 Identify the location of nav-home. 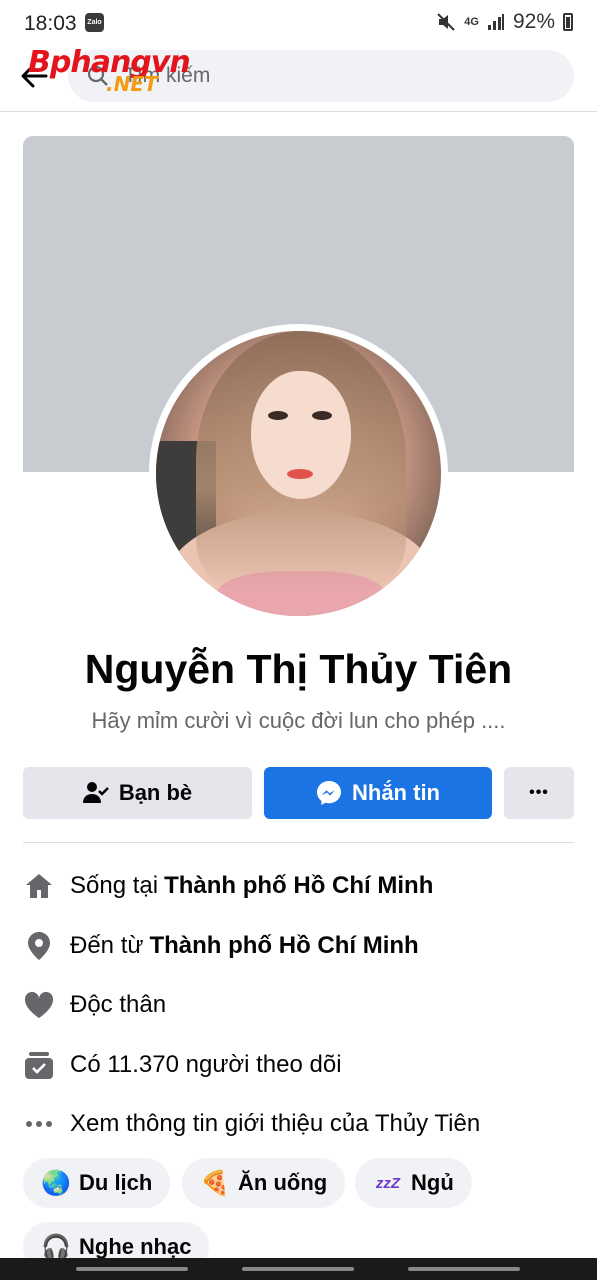
(298, 1269).